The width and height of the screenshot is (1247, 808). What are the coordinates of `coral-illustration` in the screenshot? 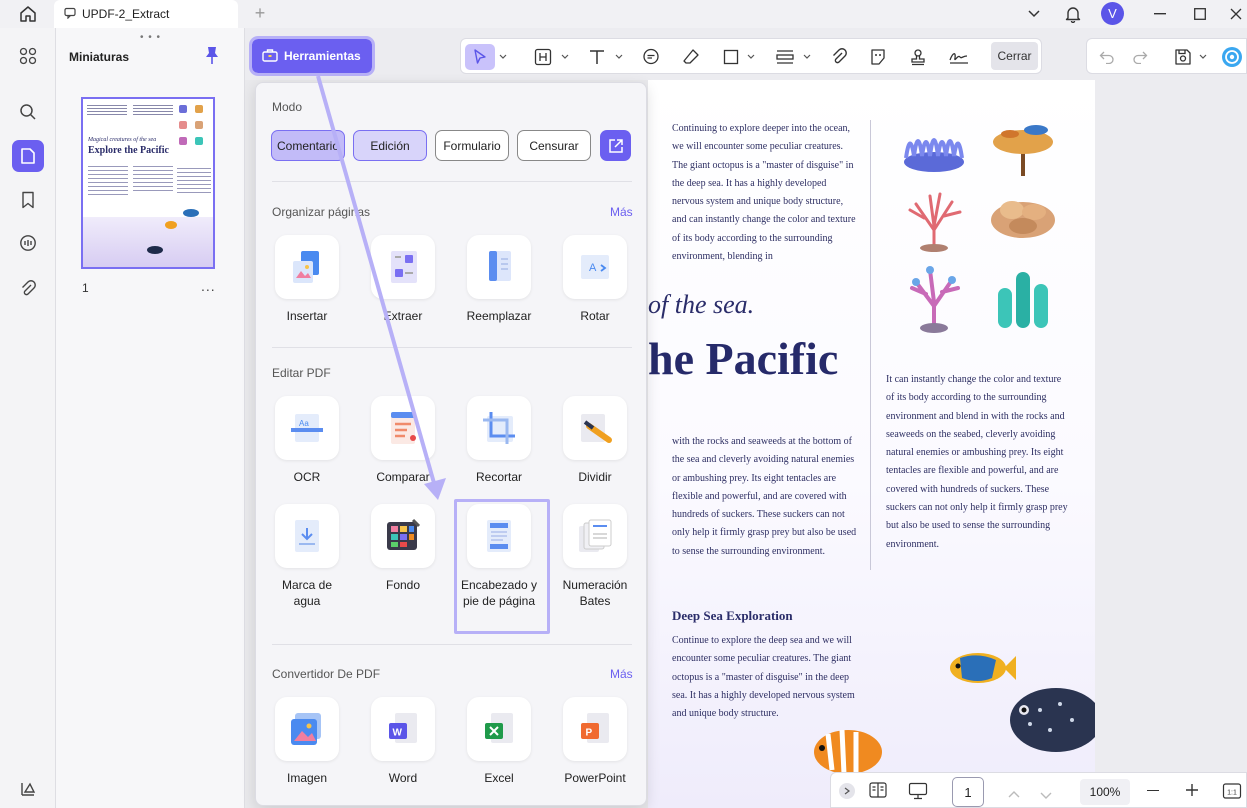 It's located at (1023, 151).